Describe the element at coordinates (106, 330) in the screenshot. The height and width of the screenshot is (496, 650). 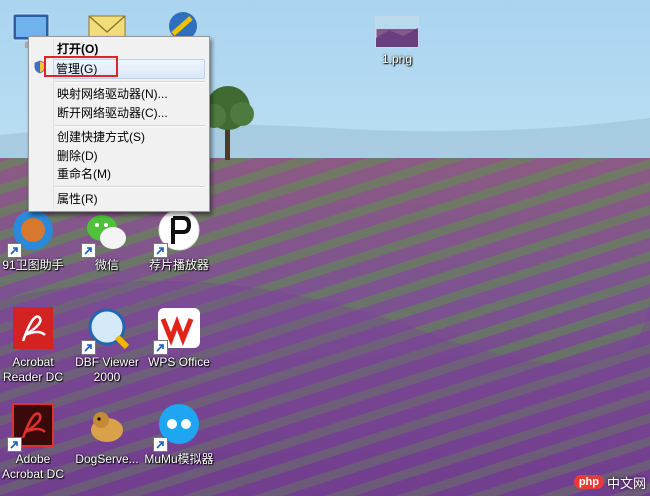
I see `dbf-viewer-icon` at that location.